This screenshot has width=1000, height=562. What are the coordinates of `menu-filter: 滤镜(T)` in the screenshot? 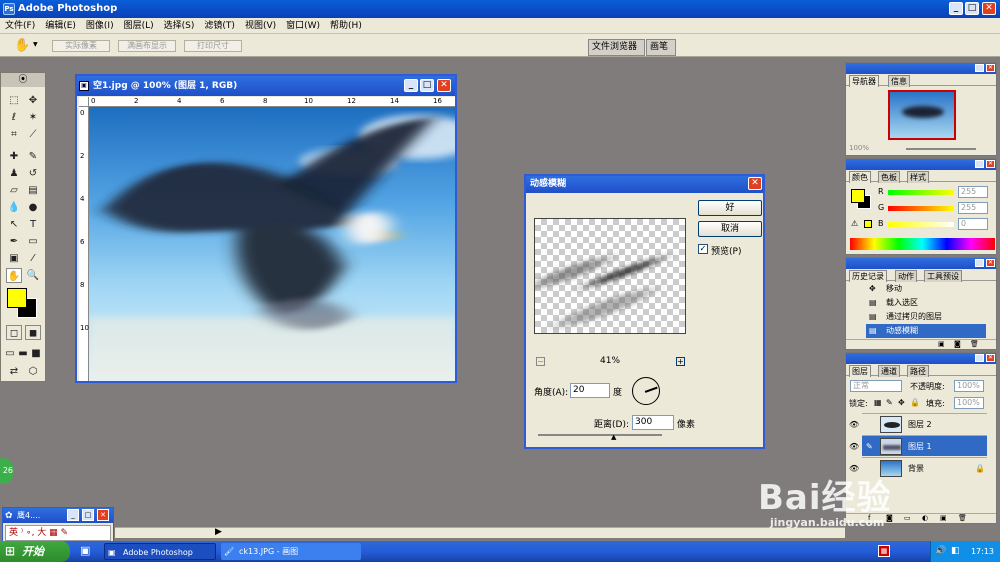 It's located at (219, 26).